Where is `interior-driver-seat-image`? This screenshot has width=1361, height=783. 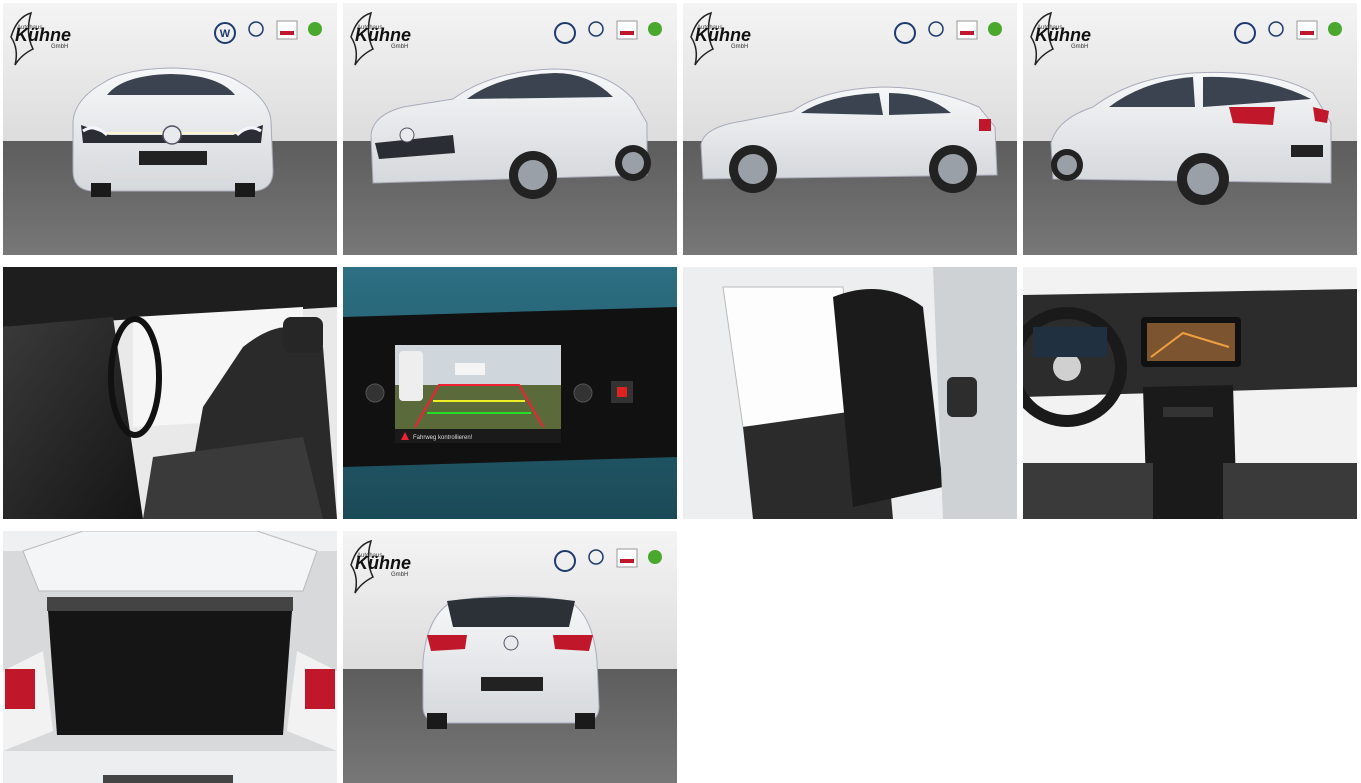 interior-driver-seat-image is located at coordinates (170, 393).